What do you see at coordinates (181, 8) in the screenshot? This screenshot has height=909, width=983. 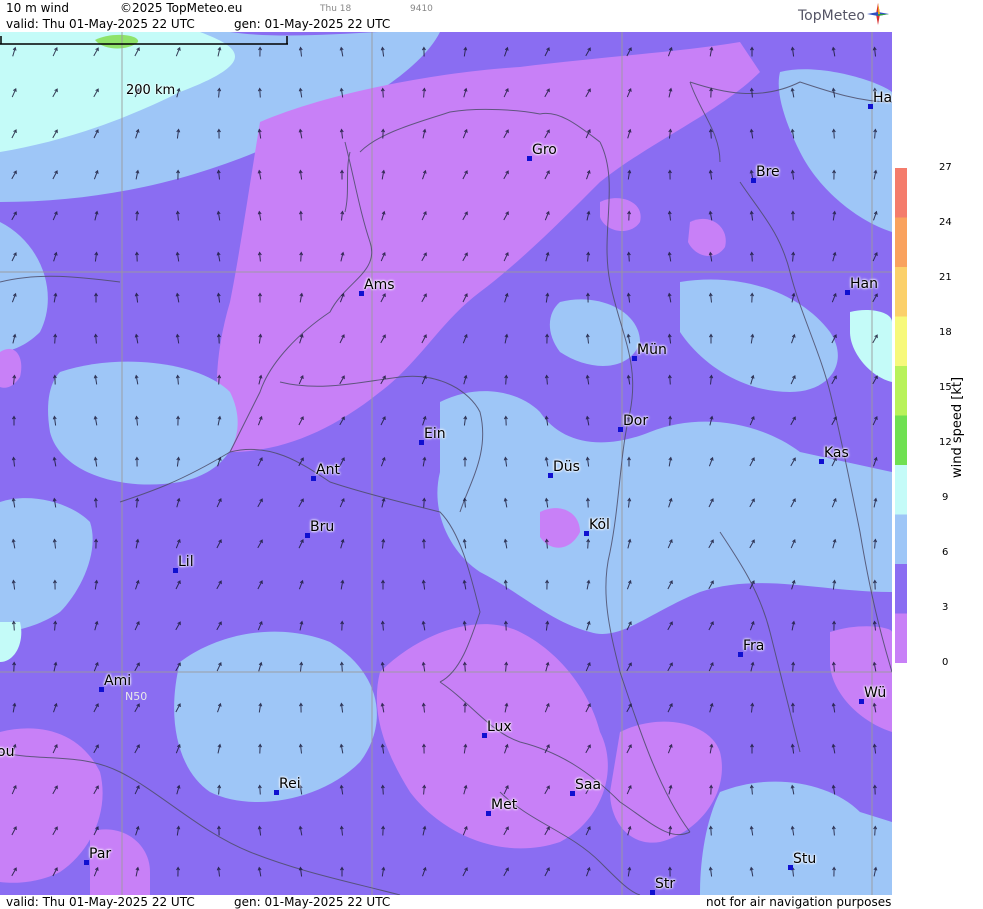 I see `copyright: ©2025 TopMeteo.eu` at bounding box center [181, 8].